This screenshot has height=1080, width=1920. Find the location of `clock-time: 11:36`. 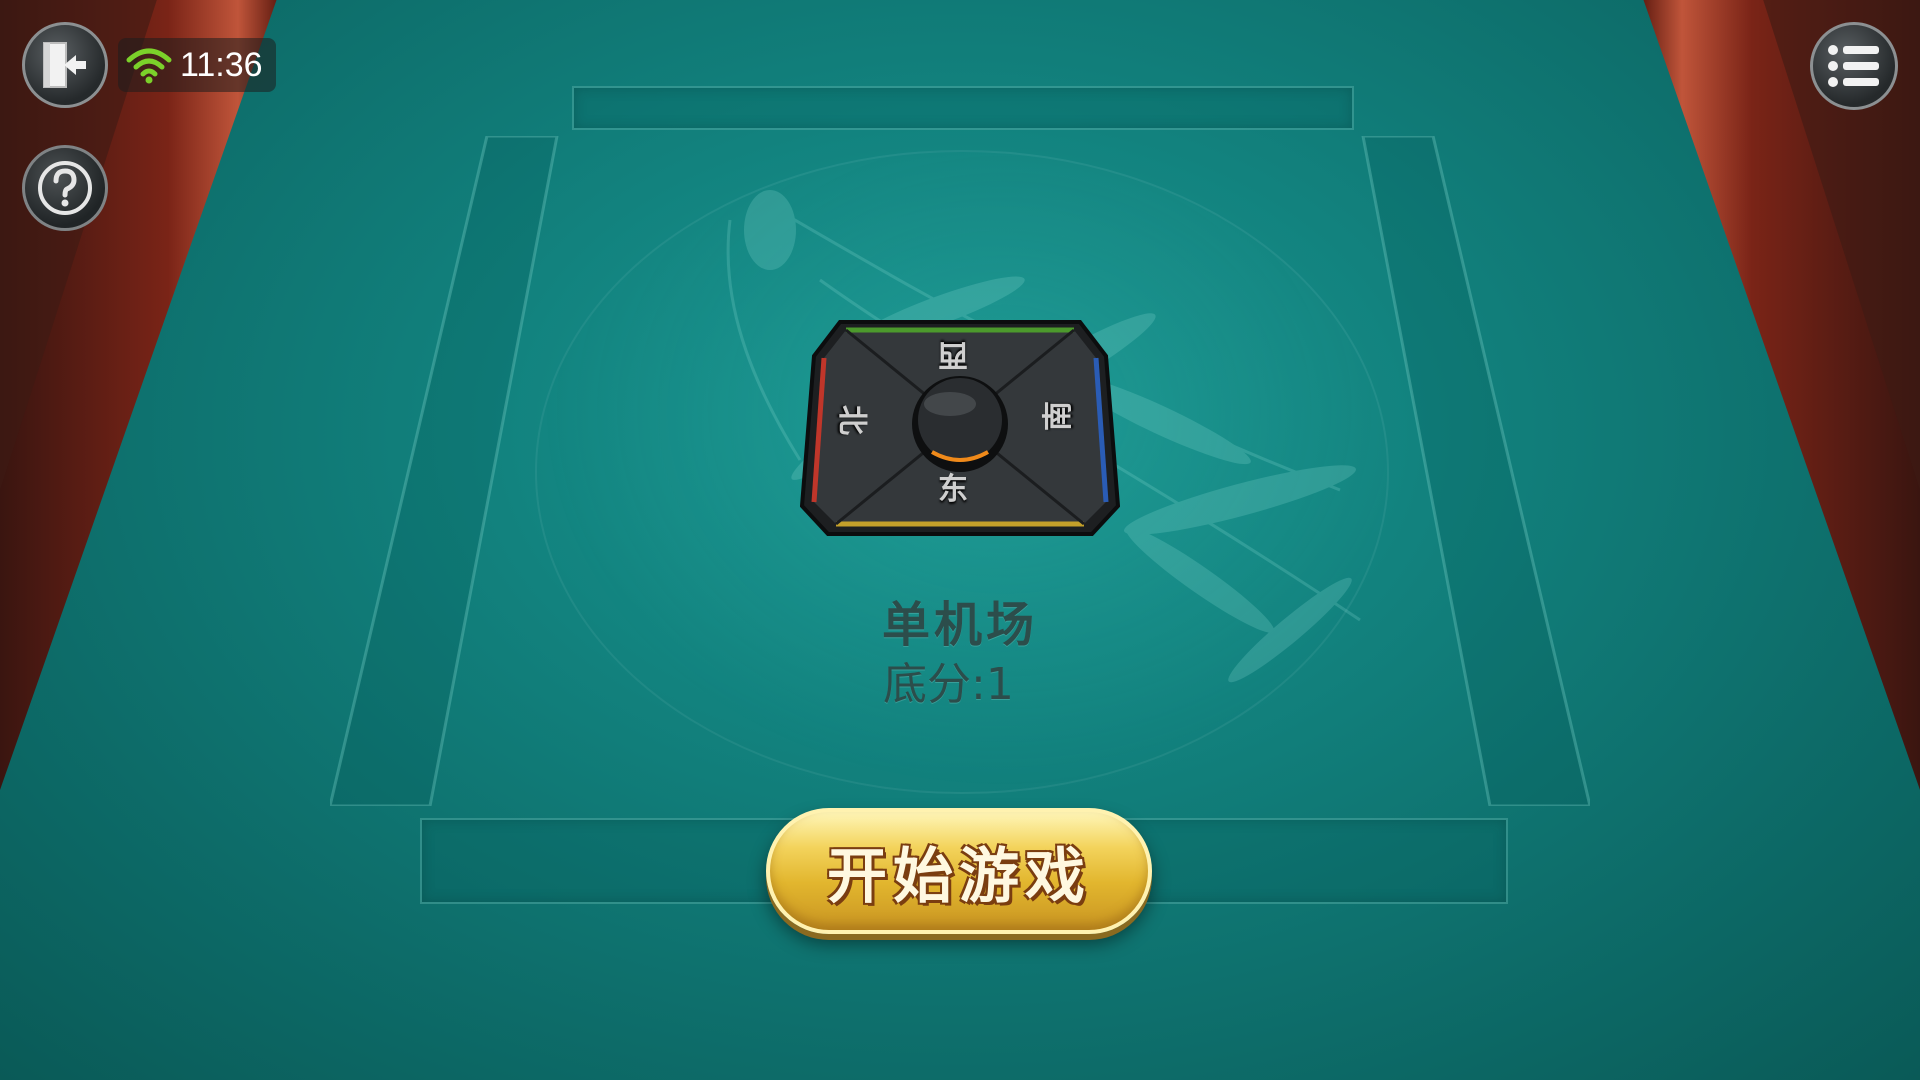

clock-time: 11:36 is located at coordinates (221, 64).